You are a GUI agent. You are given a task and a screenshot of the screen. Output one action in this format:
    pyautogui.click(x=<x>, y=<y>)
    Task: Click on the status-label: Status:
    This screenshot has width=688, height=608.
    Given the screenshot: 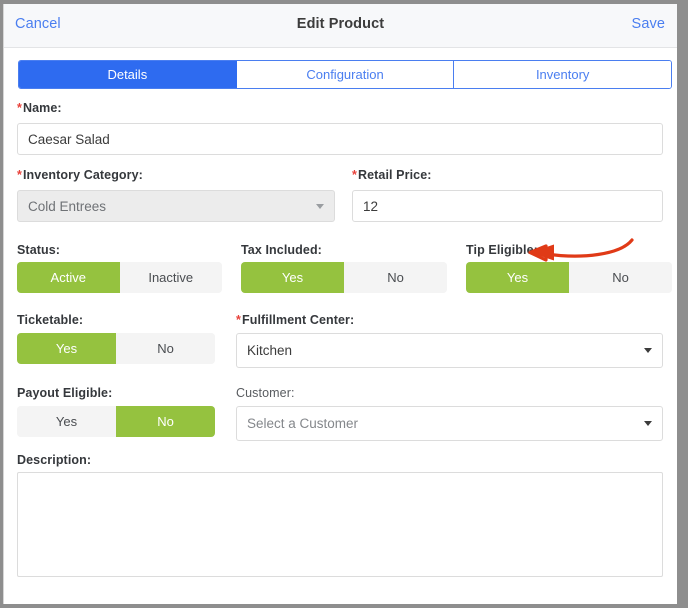 What is the action you would take?
    pyautogui.click(x=39, y=250)
    